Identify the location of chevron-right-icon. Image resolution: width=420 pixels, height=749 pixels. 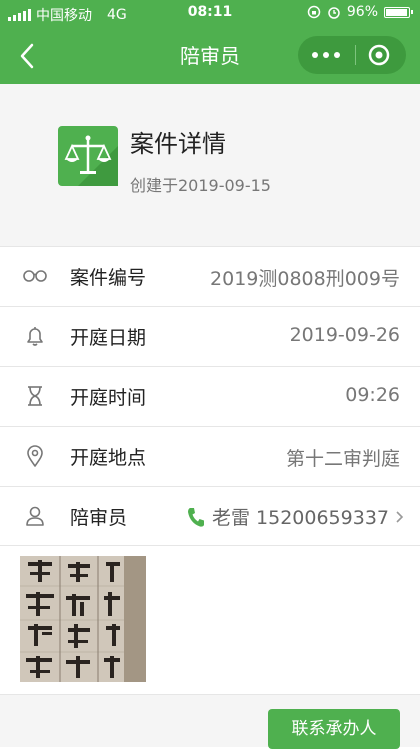
(400, 516).